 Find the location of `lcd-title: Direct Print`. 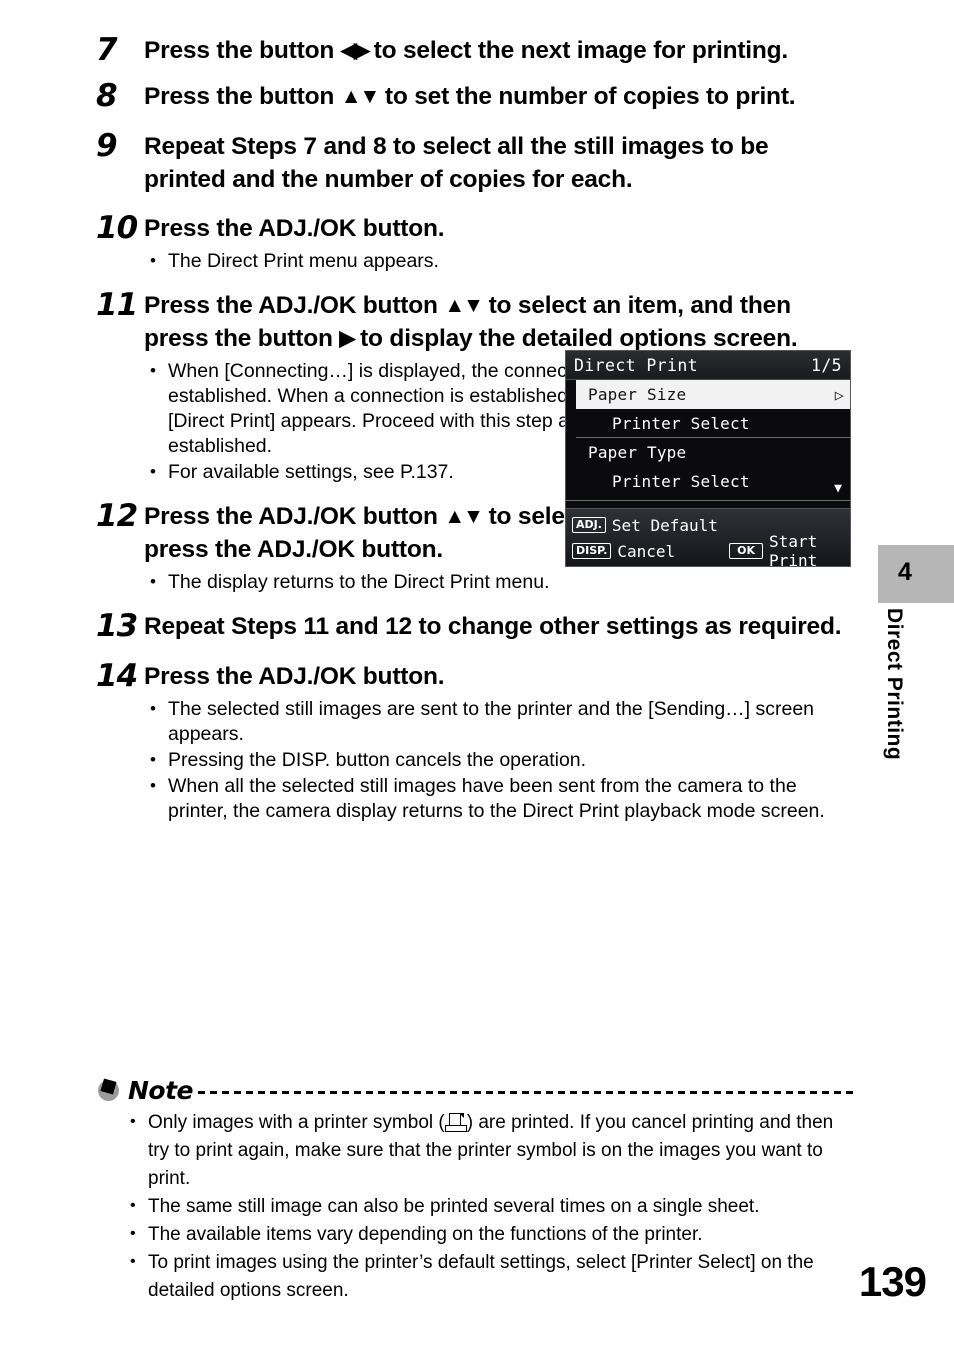

lcd-title: Direct Print is located at coordinates (636, 365).